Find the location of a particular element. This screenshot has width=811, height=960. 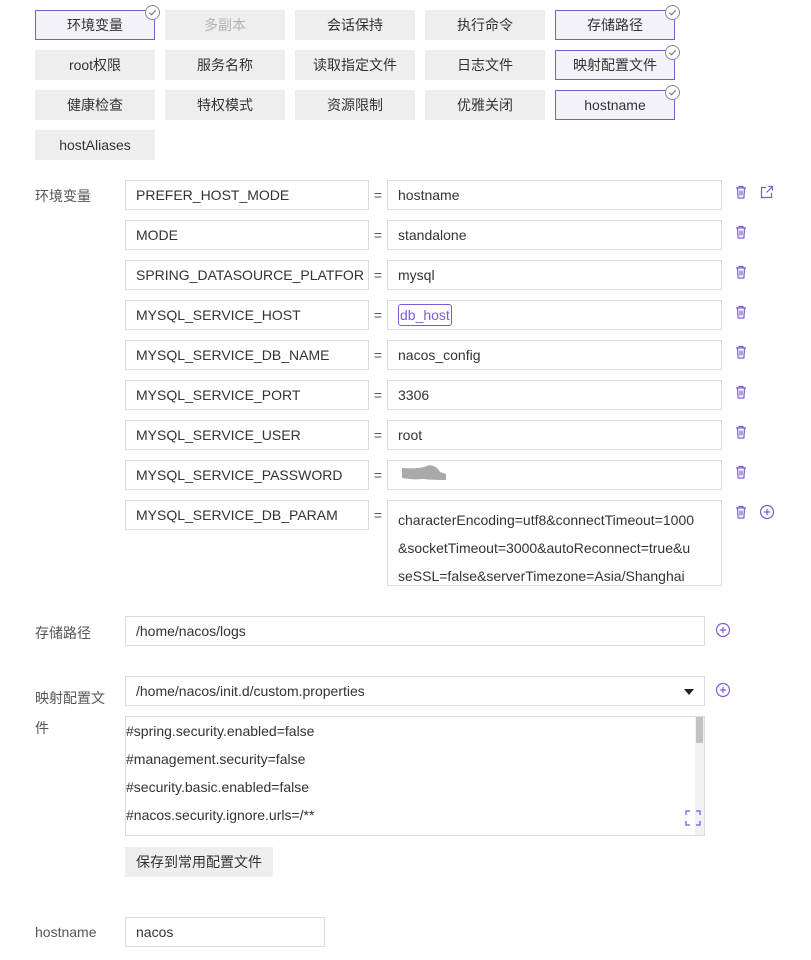

env-key-input: MYSQL_SERVICE_HOST is located at coordinates (247, 315).